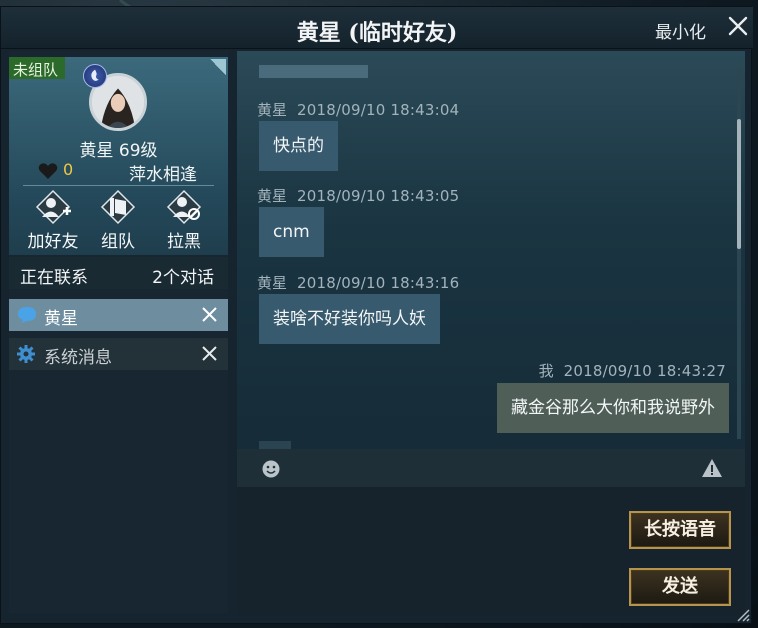 Image resolution: width=758 pixels, height=628 pixels. Describe the element at coordinates (349, 319) in the screenshot. I see `message-bubble: 装啥不好装你吗人妖` at that location.